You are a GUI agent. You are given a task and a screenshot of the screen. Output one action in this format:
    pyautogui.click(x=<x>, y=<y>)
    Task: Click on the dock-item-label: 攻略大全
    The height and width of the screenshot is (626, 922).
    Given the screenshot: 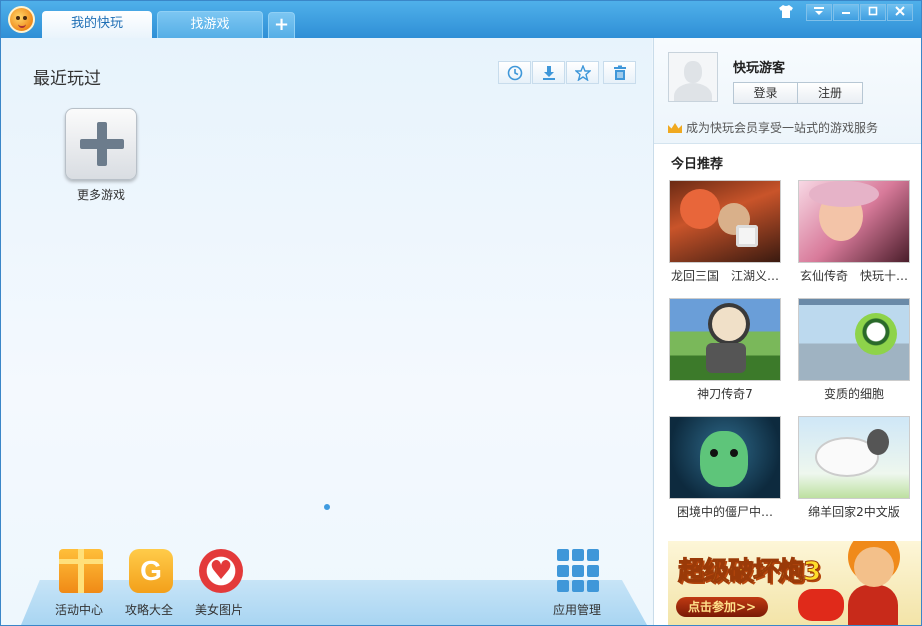 What is the action you would take?
    pyautogui.click(x=148, y=610)
    